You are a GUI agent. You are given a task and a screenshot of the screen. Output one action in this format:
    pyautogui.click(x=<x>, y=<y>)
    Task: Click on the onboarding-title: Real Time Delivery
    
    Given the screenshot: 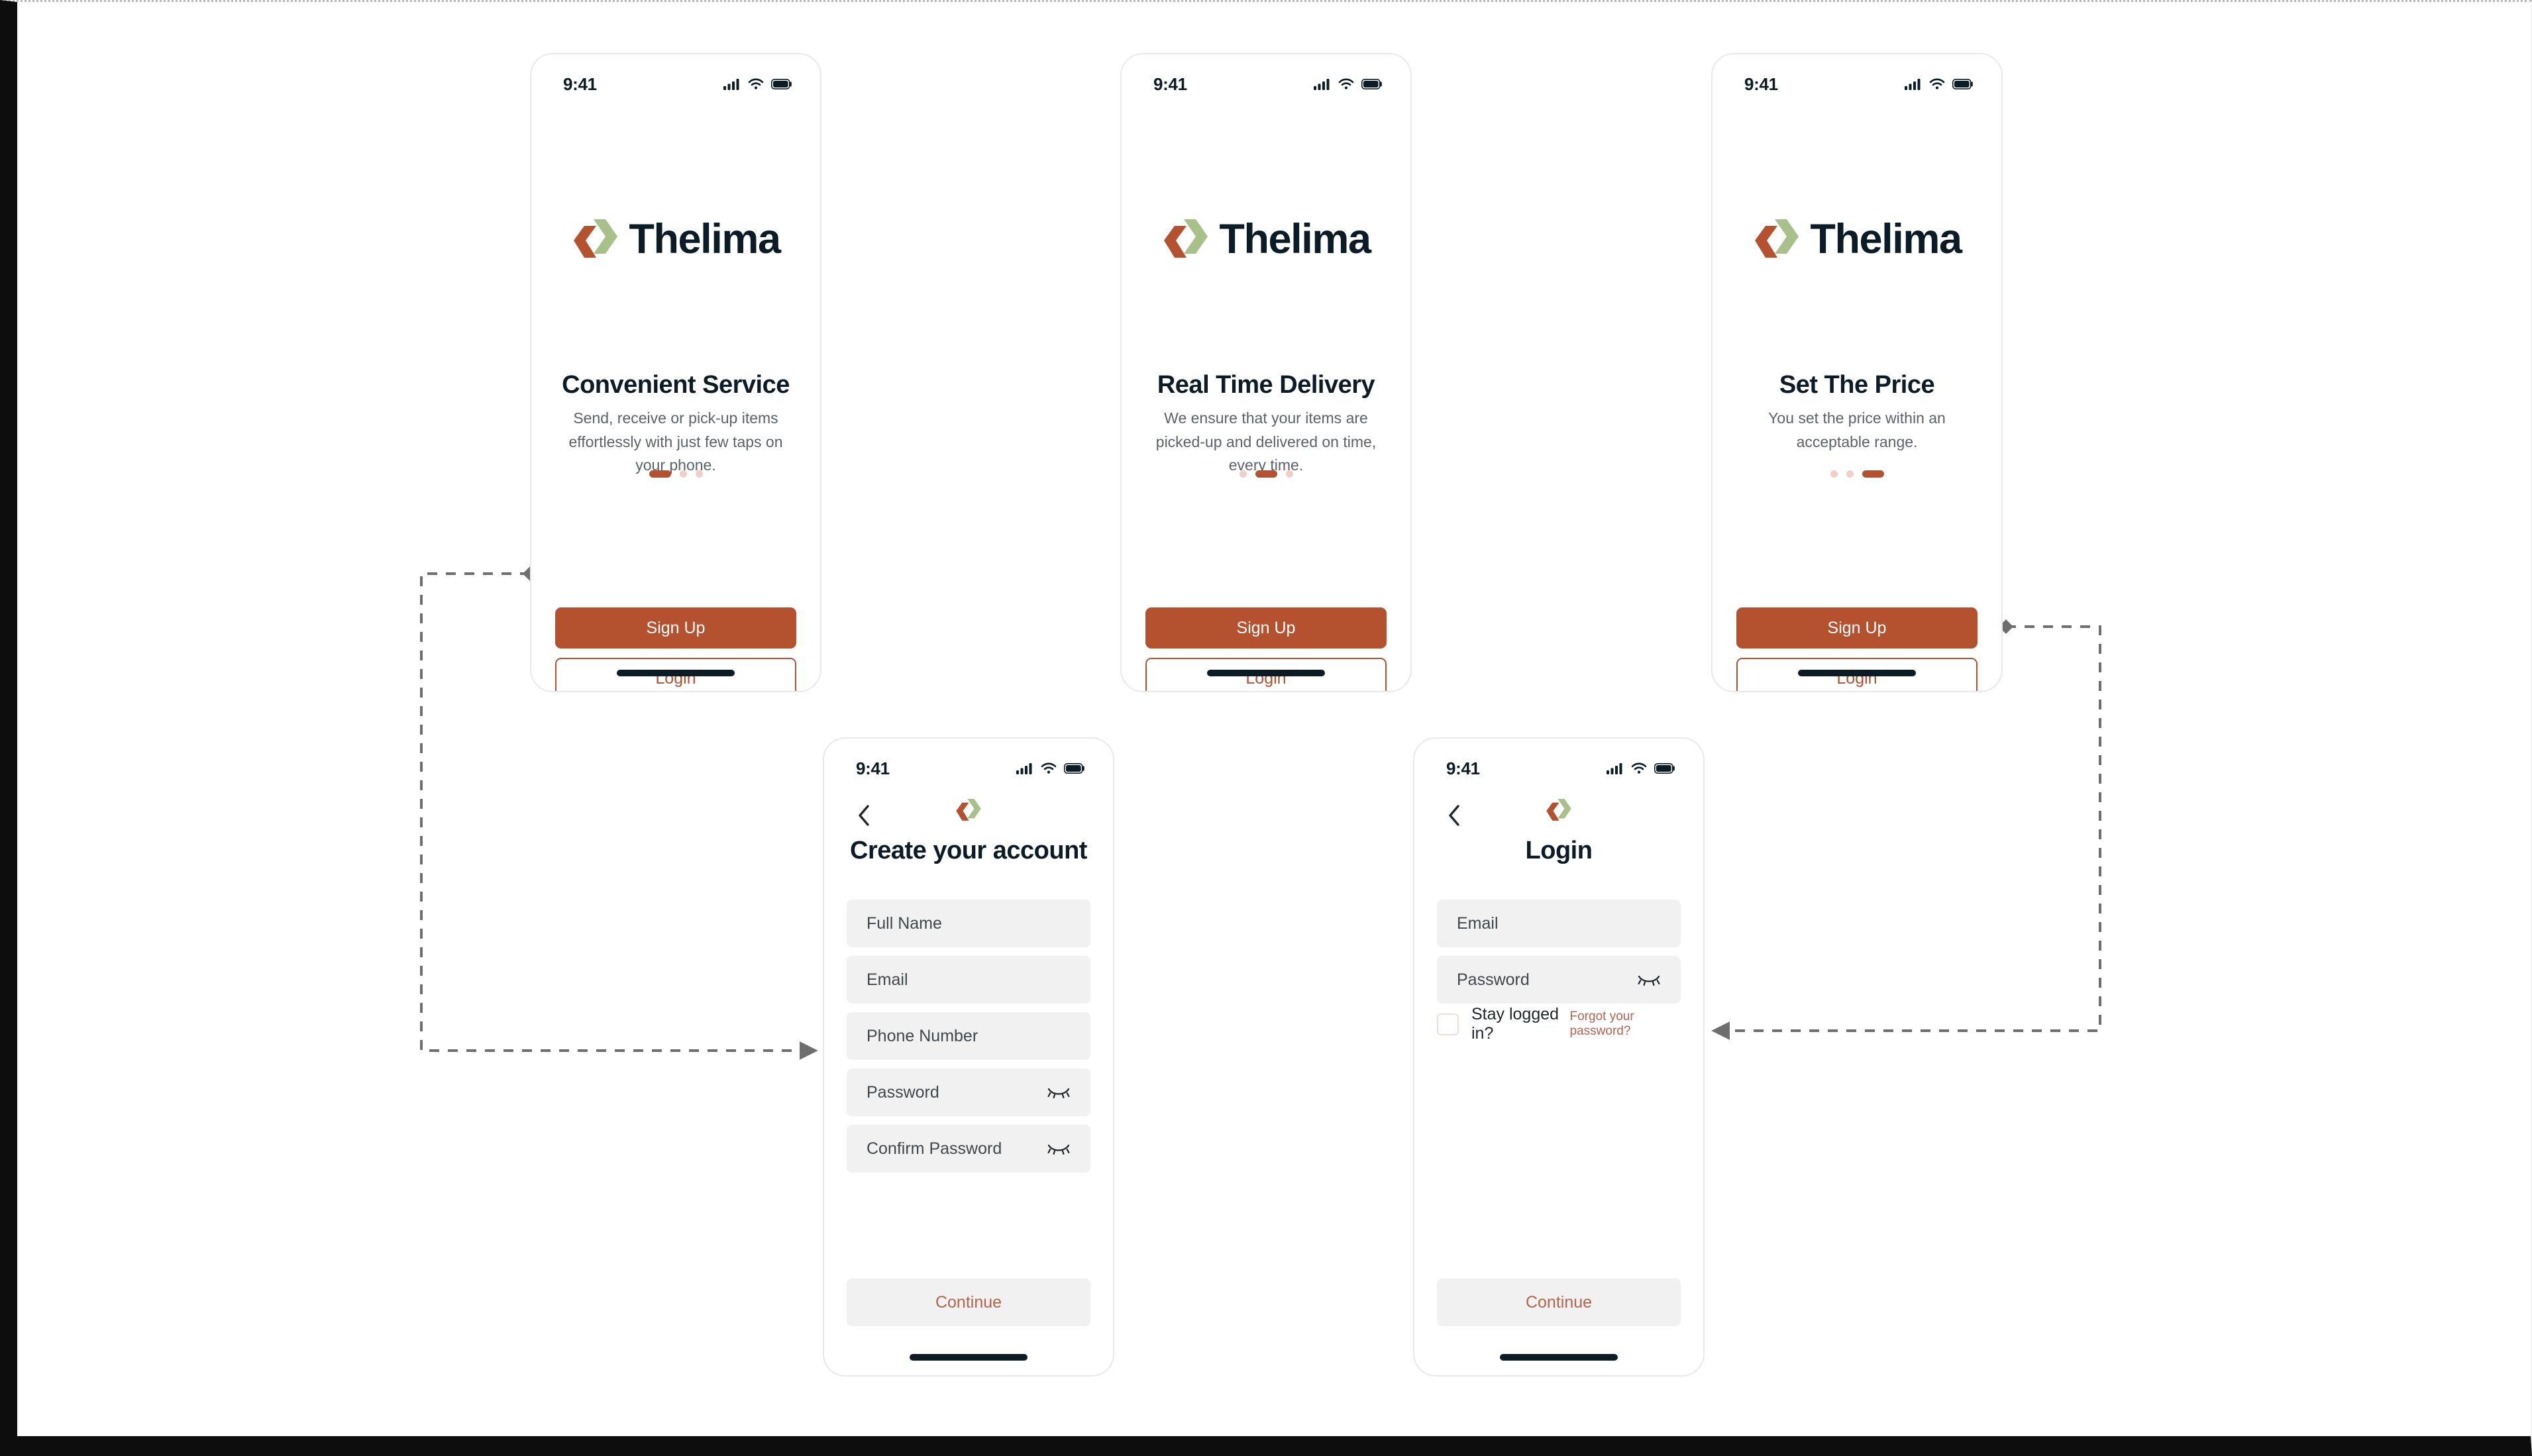 What is the action you would take?
    pyautogui.click(x=1266, y=385)
    